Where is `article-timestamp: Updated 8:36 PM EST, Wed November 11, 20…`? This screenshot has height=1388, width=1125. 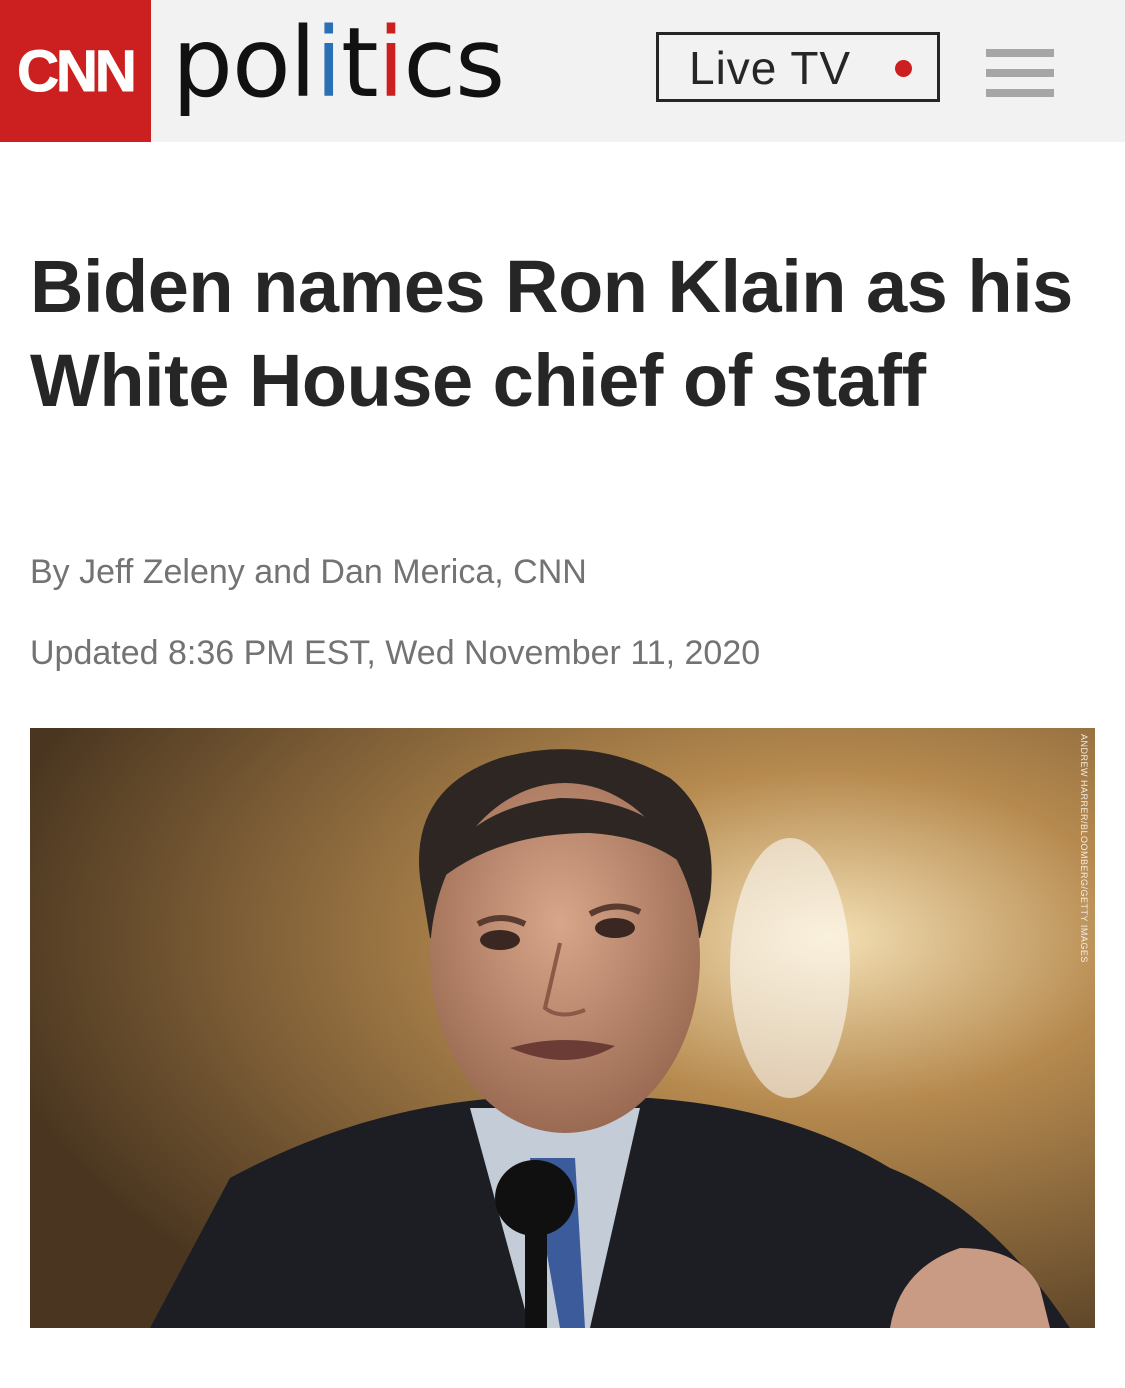
article-timestamp: Updated 8:36 PM EST, Wed November 11, 20… is located at coordinates (395, 653).